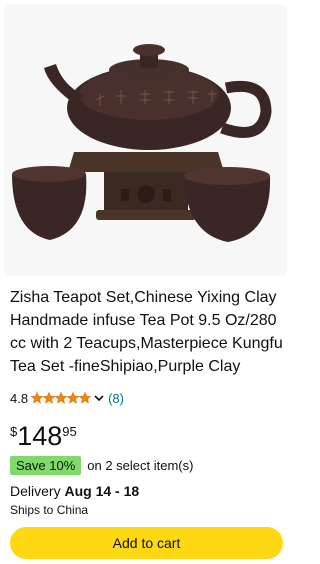 This screenshot has height=564, width=320. What do you see at coordinates (46, 465) in the screenshot?
I see `save-badge: Save 10%` at bounding box center [46, 465].